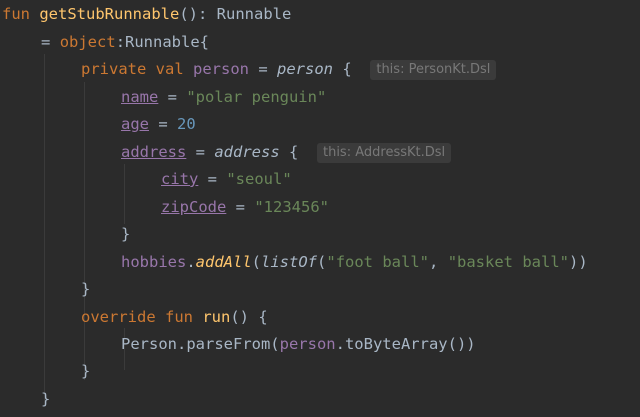 The height and width of the screenshot is (417, 640). What do you see at coordinates (384, 153) in the screenshot?
I see `inlay-hint-address: this: AddressKt.Dsl` at bounding box center [384, 153].